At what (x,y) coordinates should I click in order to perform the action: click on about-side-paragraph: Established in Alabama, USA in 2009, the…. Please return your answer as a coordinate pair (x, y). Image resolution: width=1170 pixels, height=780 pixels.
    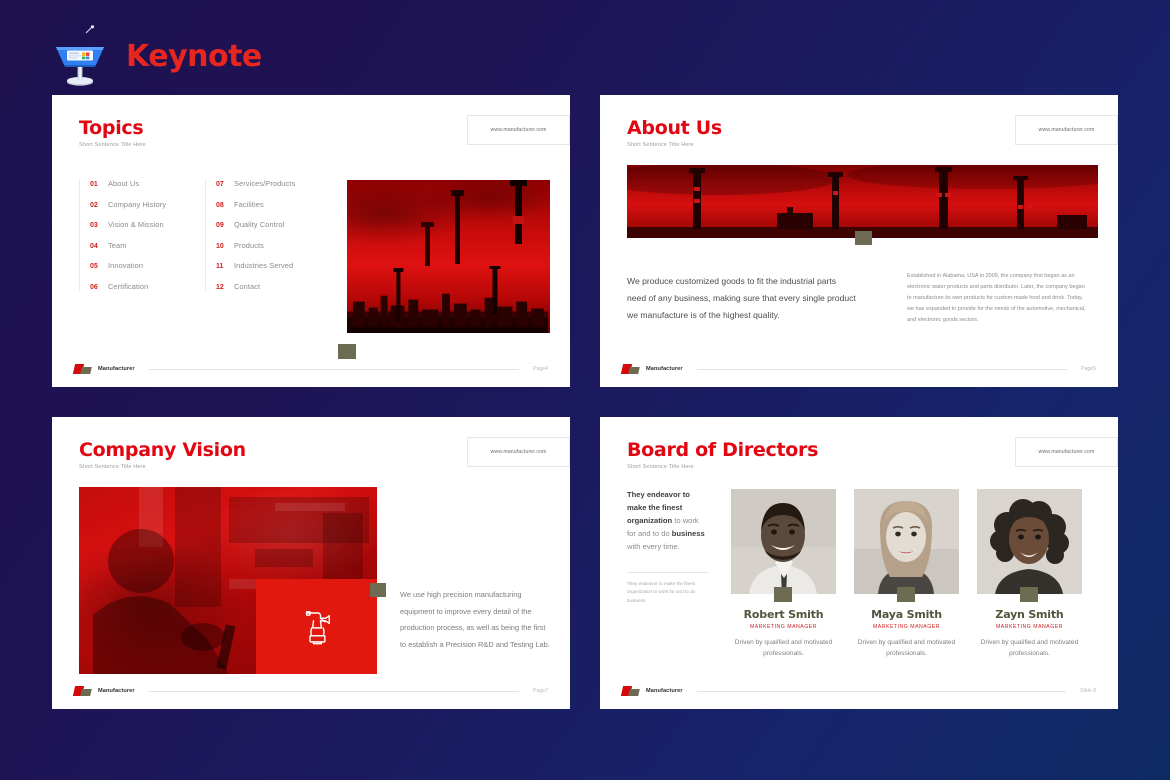
    Looking at the image, I should click on (996, 298).